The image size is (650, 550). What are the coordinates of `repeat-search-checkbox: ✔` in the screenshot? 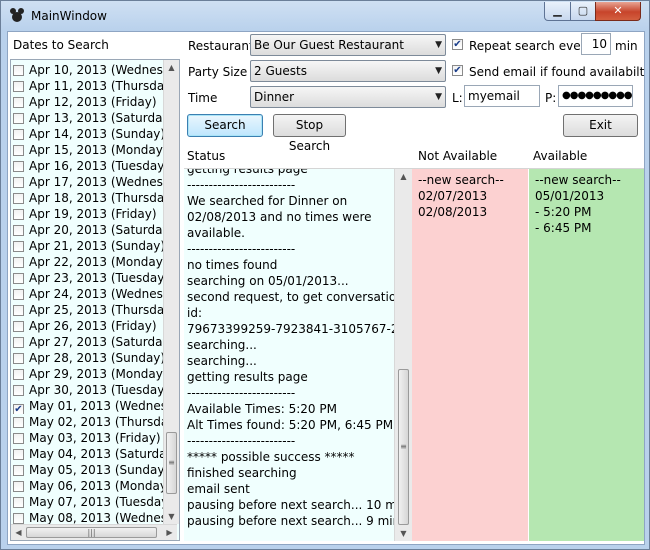 It's located at (457, 44).